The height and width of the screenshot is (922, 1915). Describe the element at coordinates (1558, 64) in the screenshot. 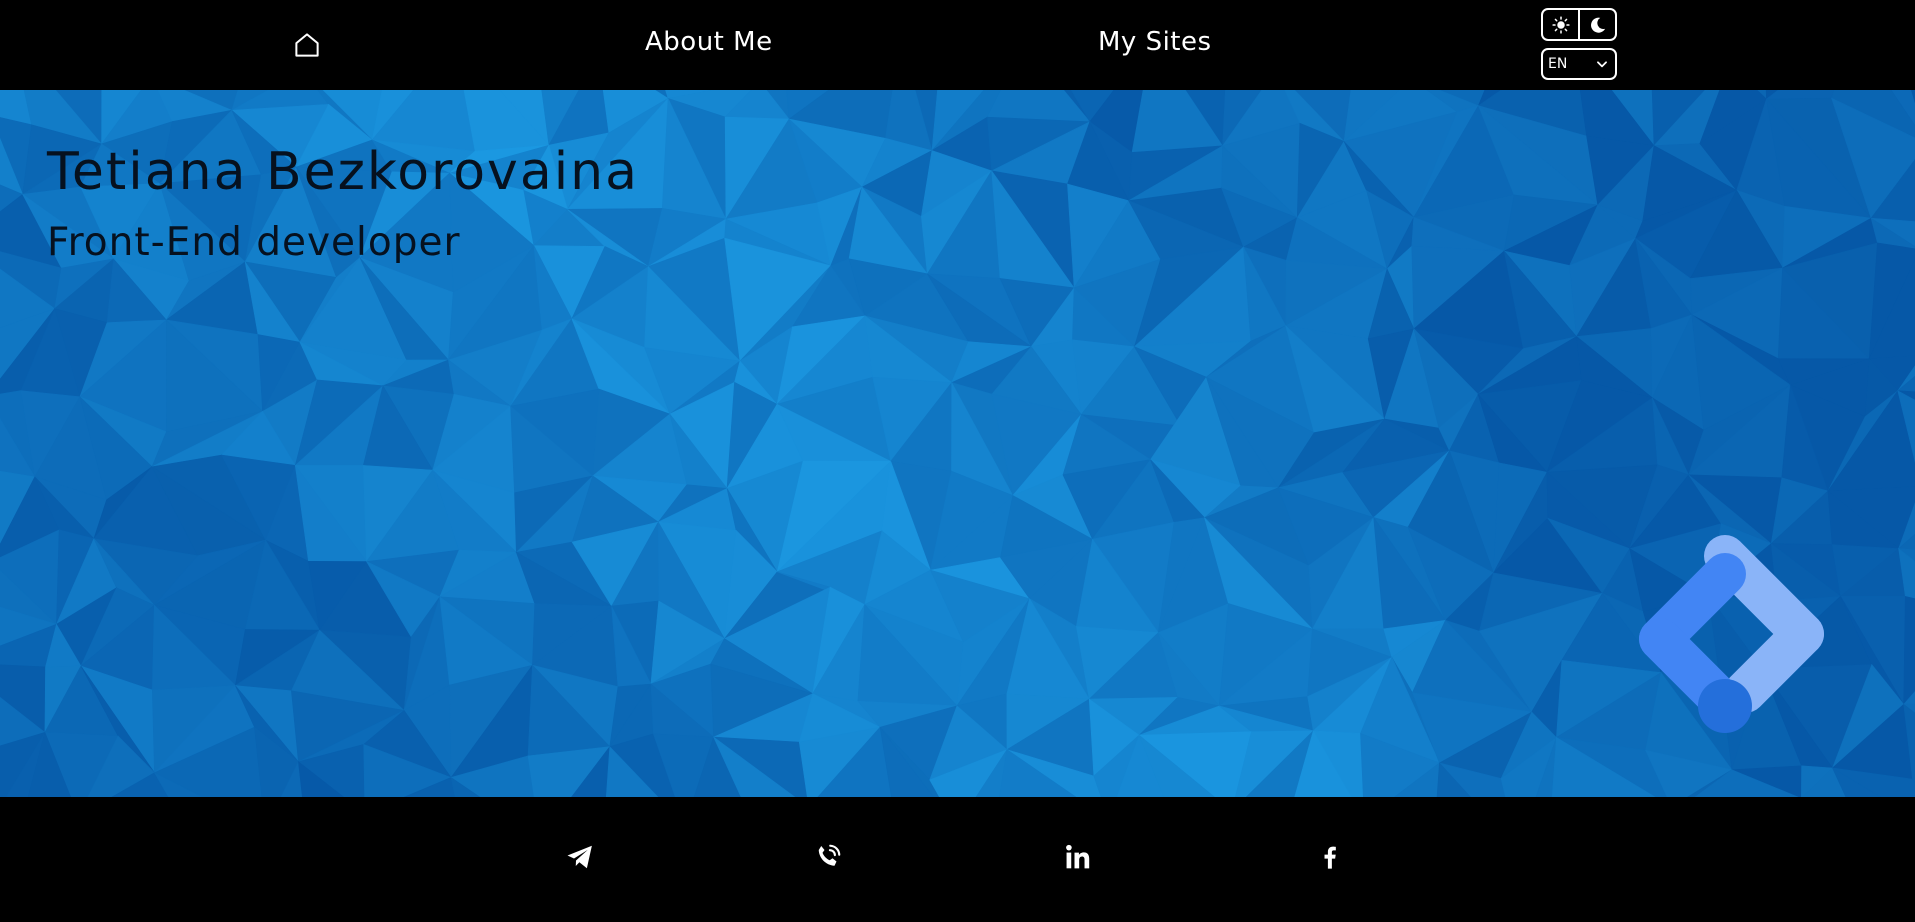

I see `language-value: EN` at that location.